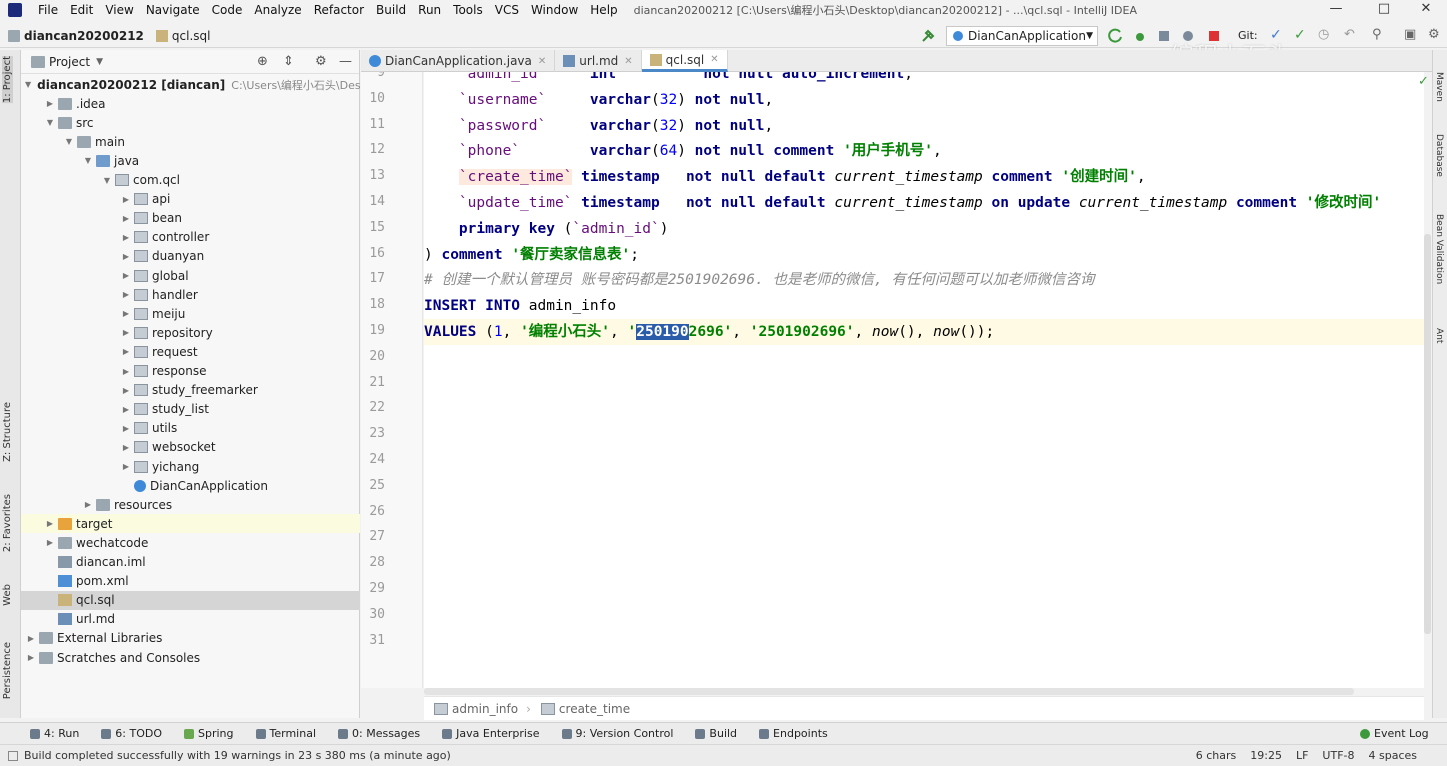 The width and height of the screenshot is (1447, 766). What do you see at coordinates (288, 61) in the screenshot?
I see `collapse-all-icon: ⇕` at bounding box center [288, 61].